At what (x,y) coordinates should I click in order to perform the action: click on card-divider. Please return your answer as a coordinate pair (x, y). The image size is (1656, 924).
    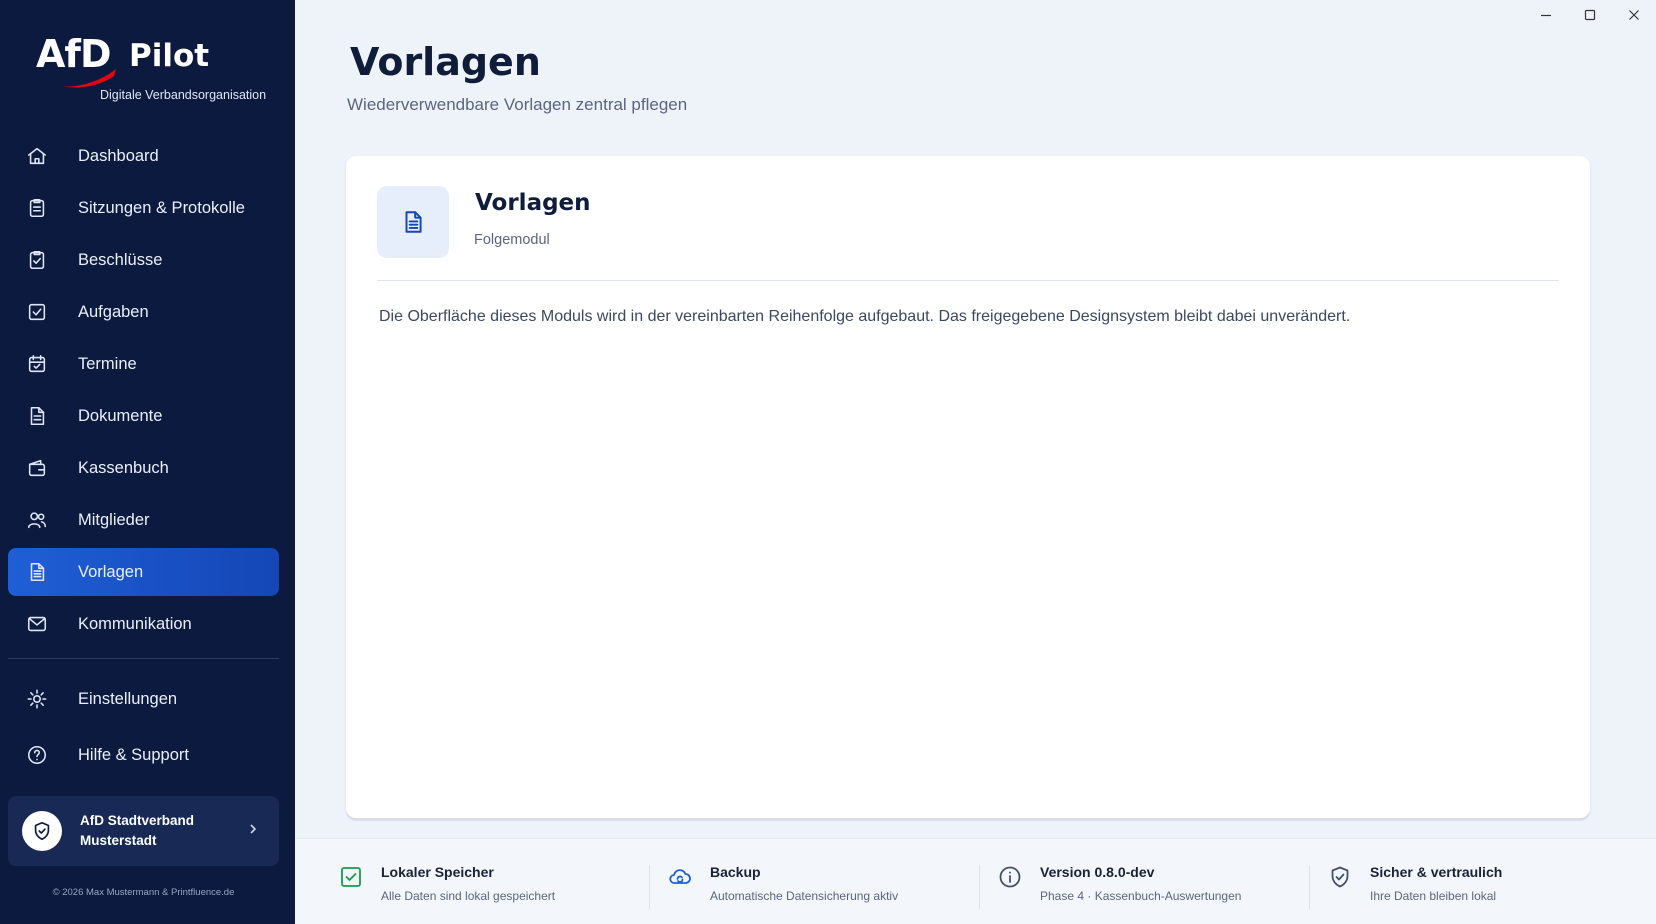
    Looking at the image, I should click on (968, 280).